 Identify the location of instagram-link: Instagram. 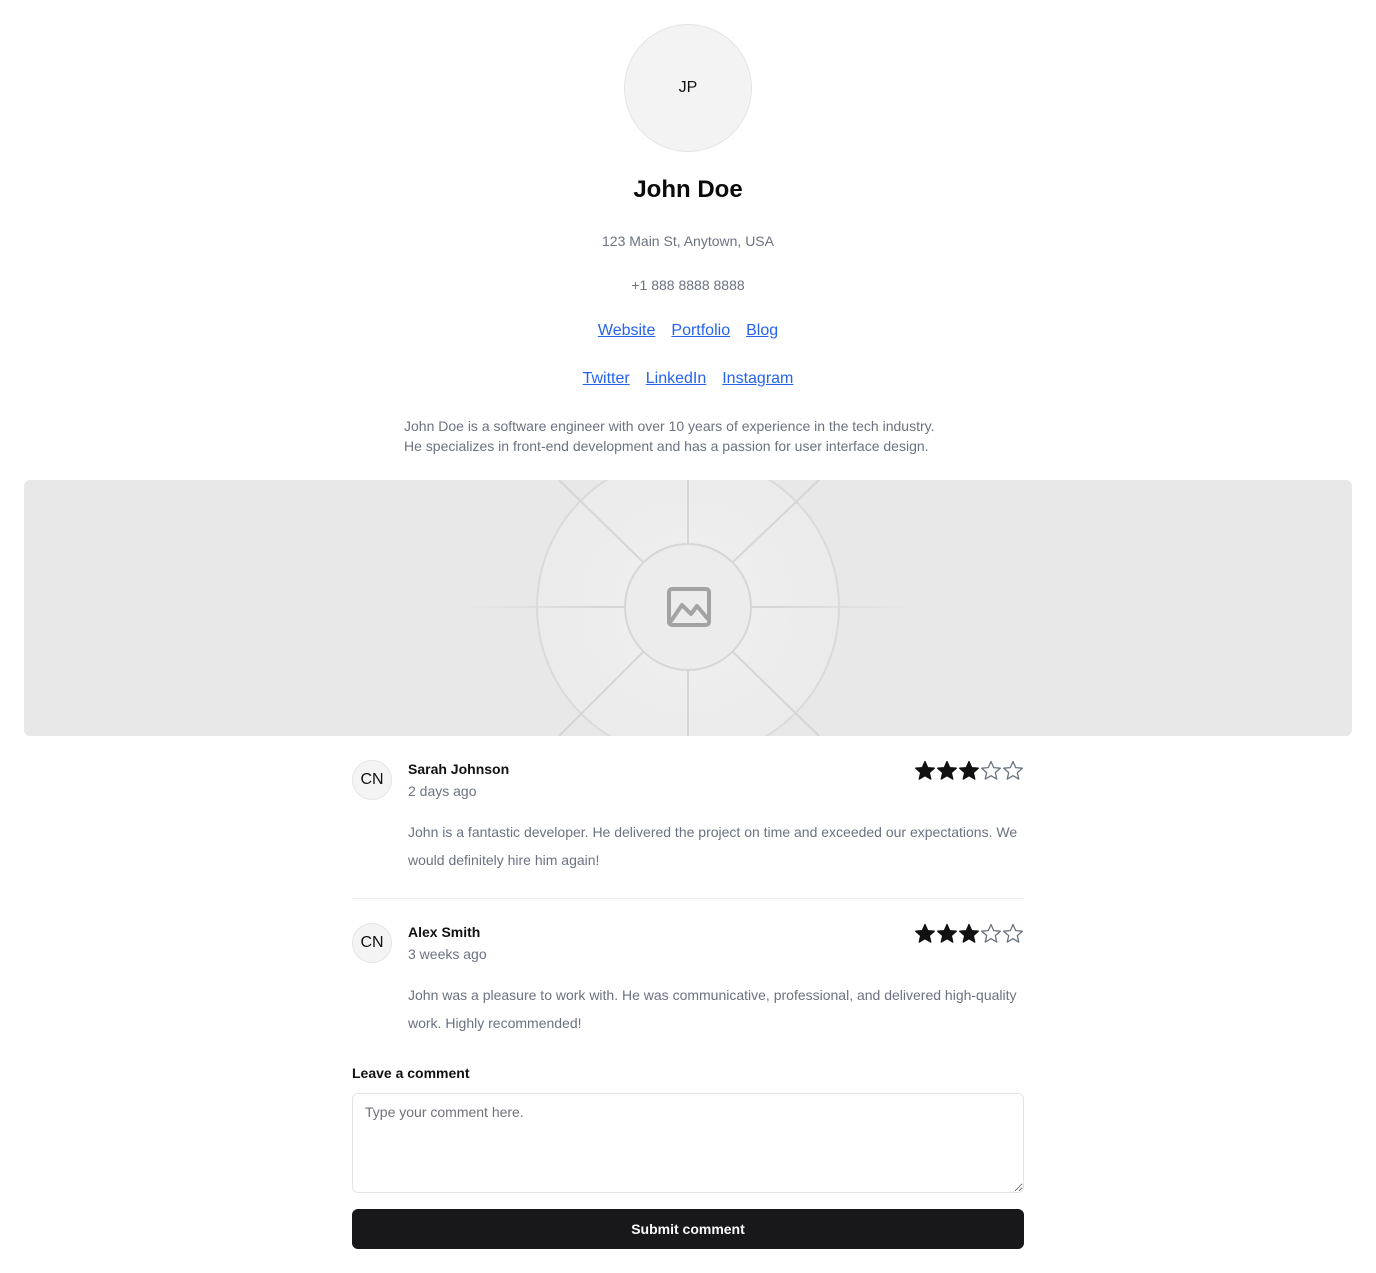
(757, 379).